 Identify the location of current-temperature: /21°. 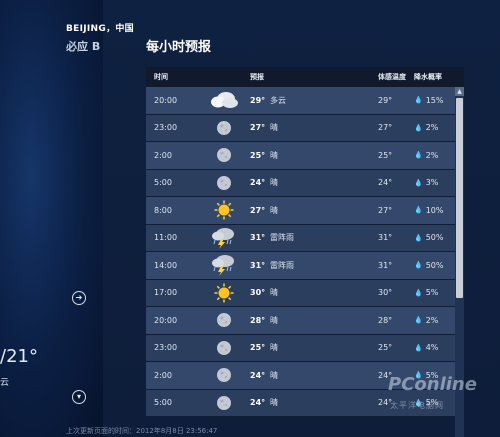
(19, 356).